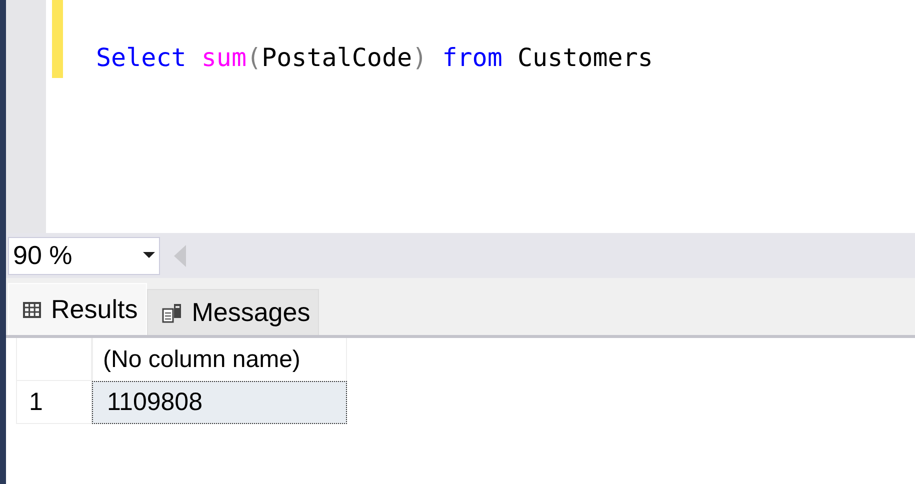 Image resolution: width=915 pixels, height=484 pixels. I want to click on results-tab: Messages, so click(233, 312).